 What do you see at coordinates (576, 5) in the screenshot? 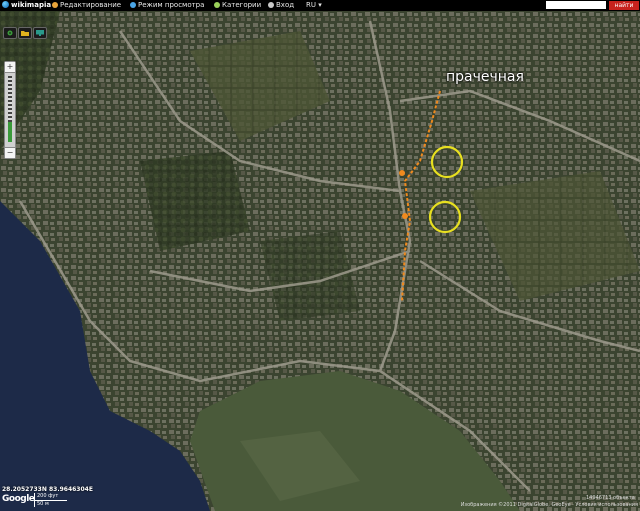
I see `search-input` at bounding box center [576, 5].